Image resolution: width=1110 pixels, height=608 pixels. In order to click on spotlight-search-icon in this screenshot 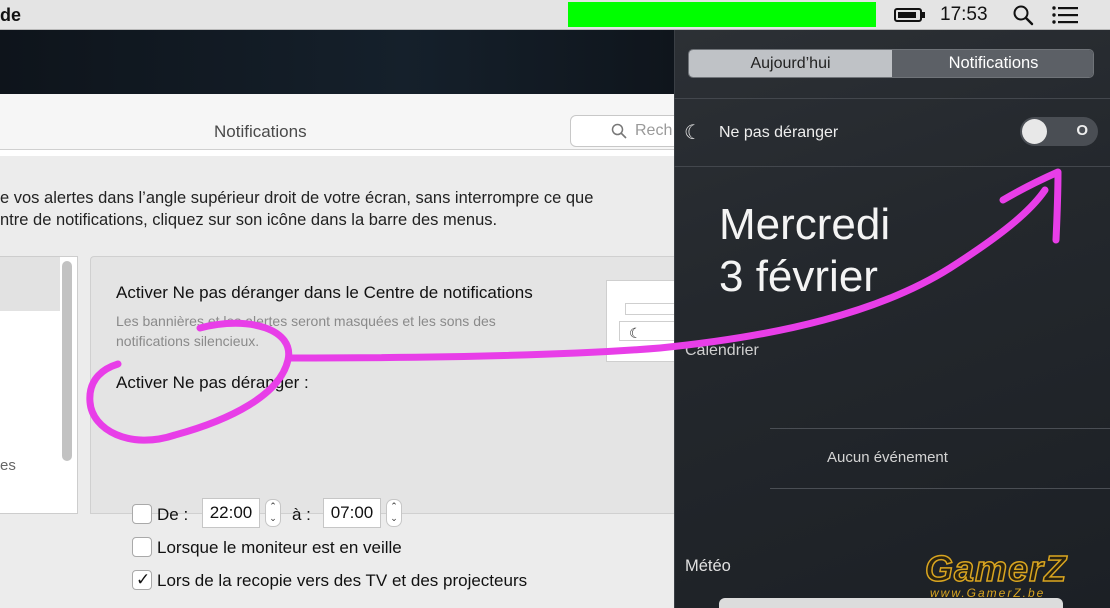, I will do `click(1023, 15)`.